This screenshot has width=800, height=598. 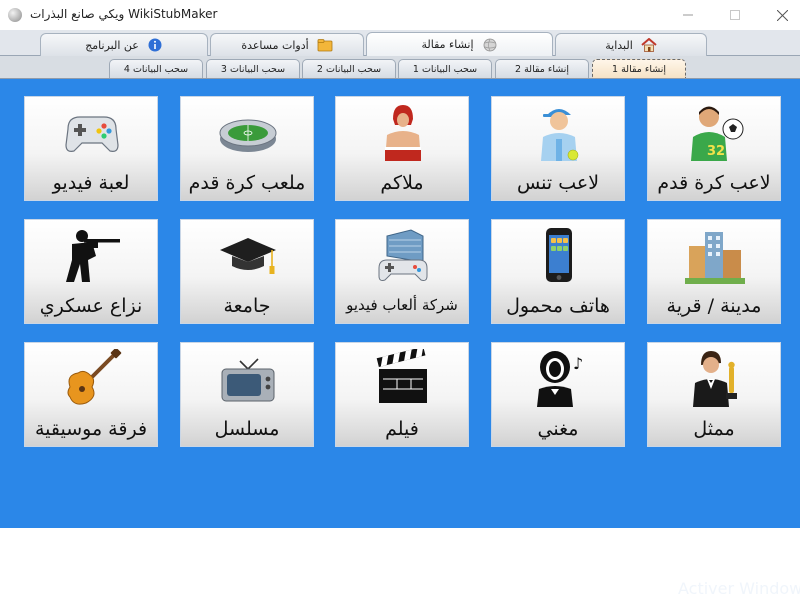 I want to click on globe-icon, so click(x=489, y=44).